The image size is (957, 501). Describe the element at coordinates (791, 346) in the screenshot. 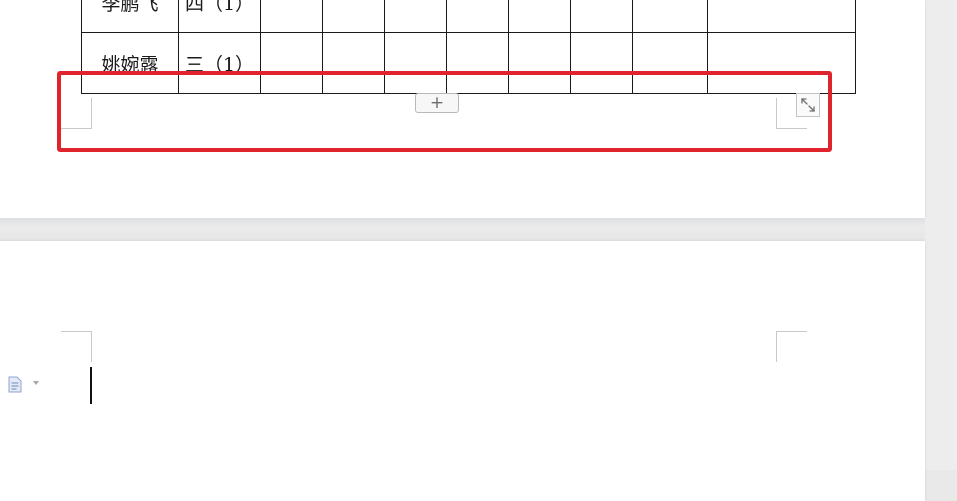

I see `margin-corner-top-right` at that location.